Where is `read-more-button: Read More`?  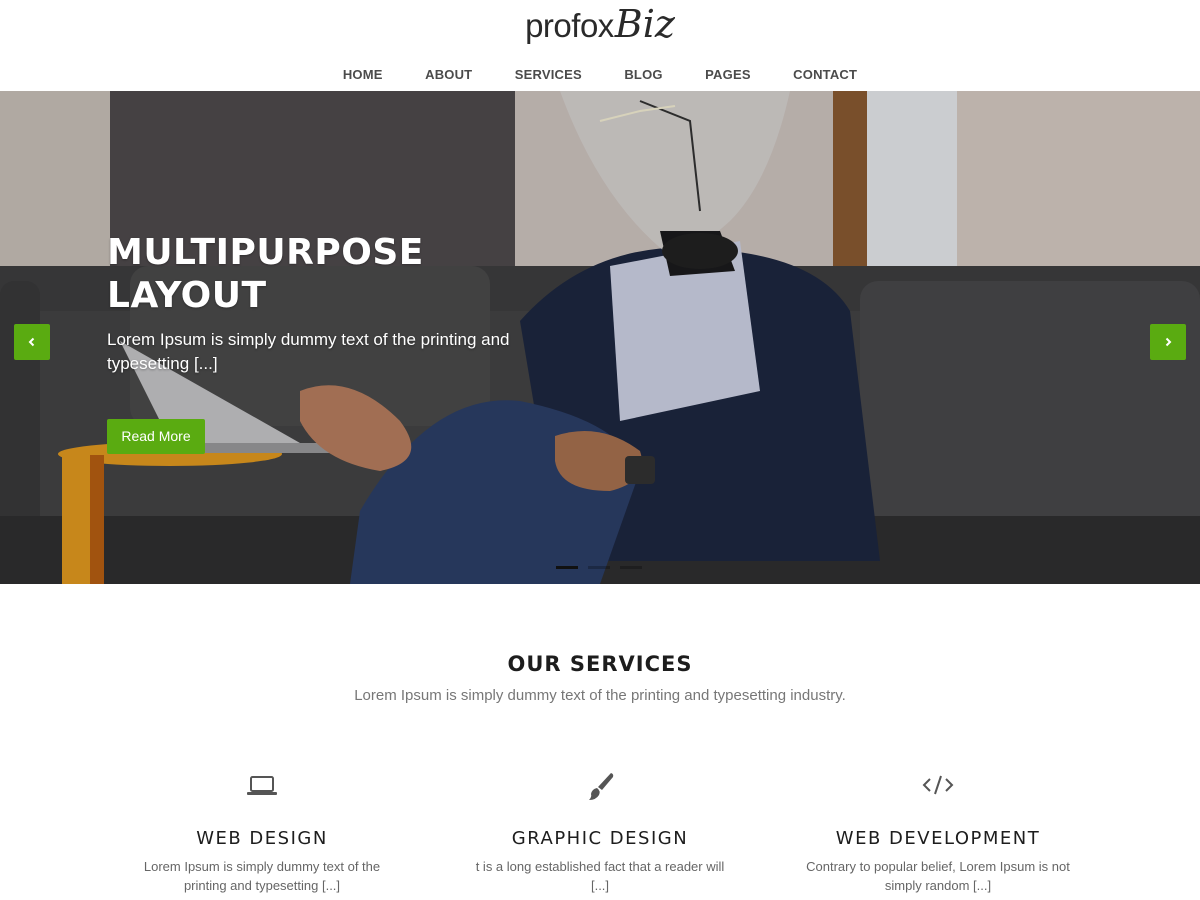 read-more-button: Read More is located at coordinates (156, 436).